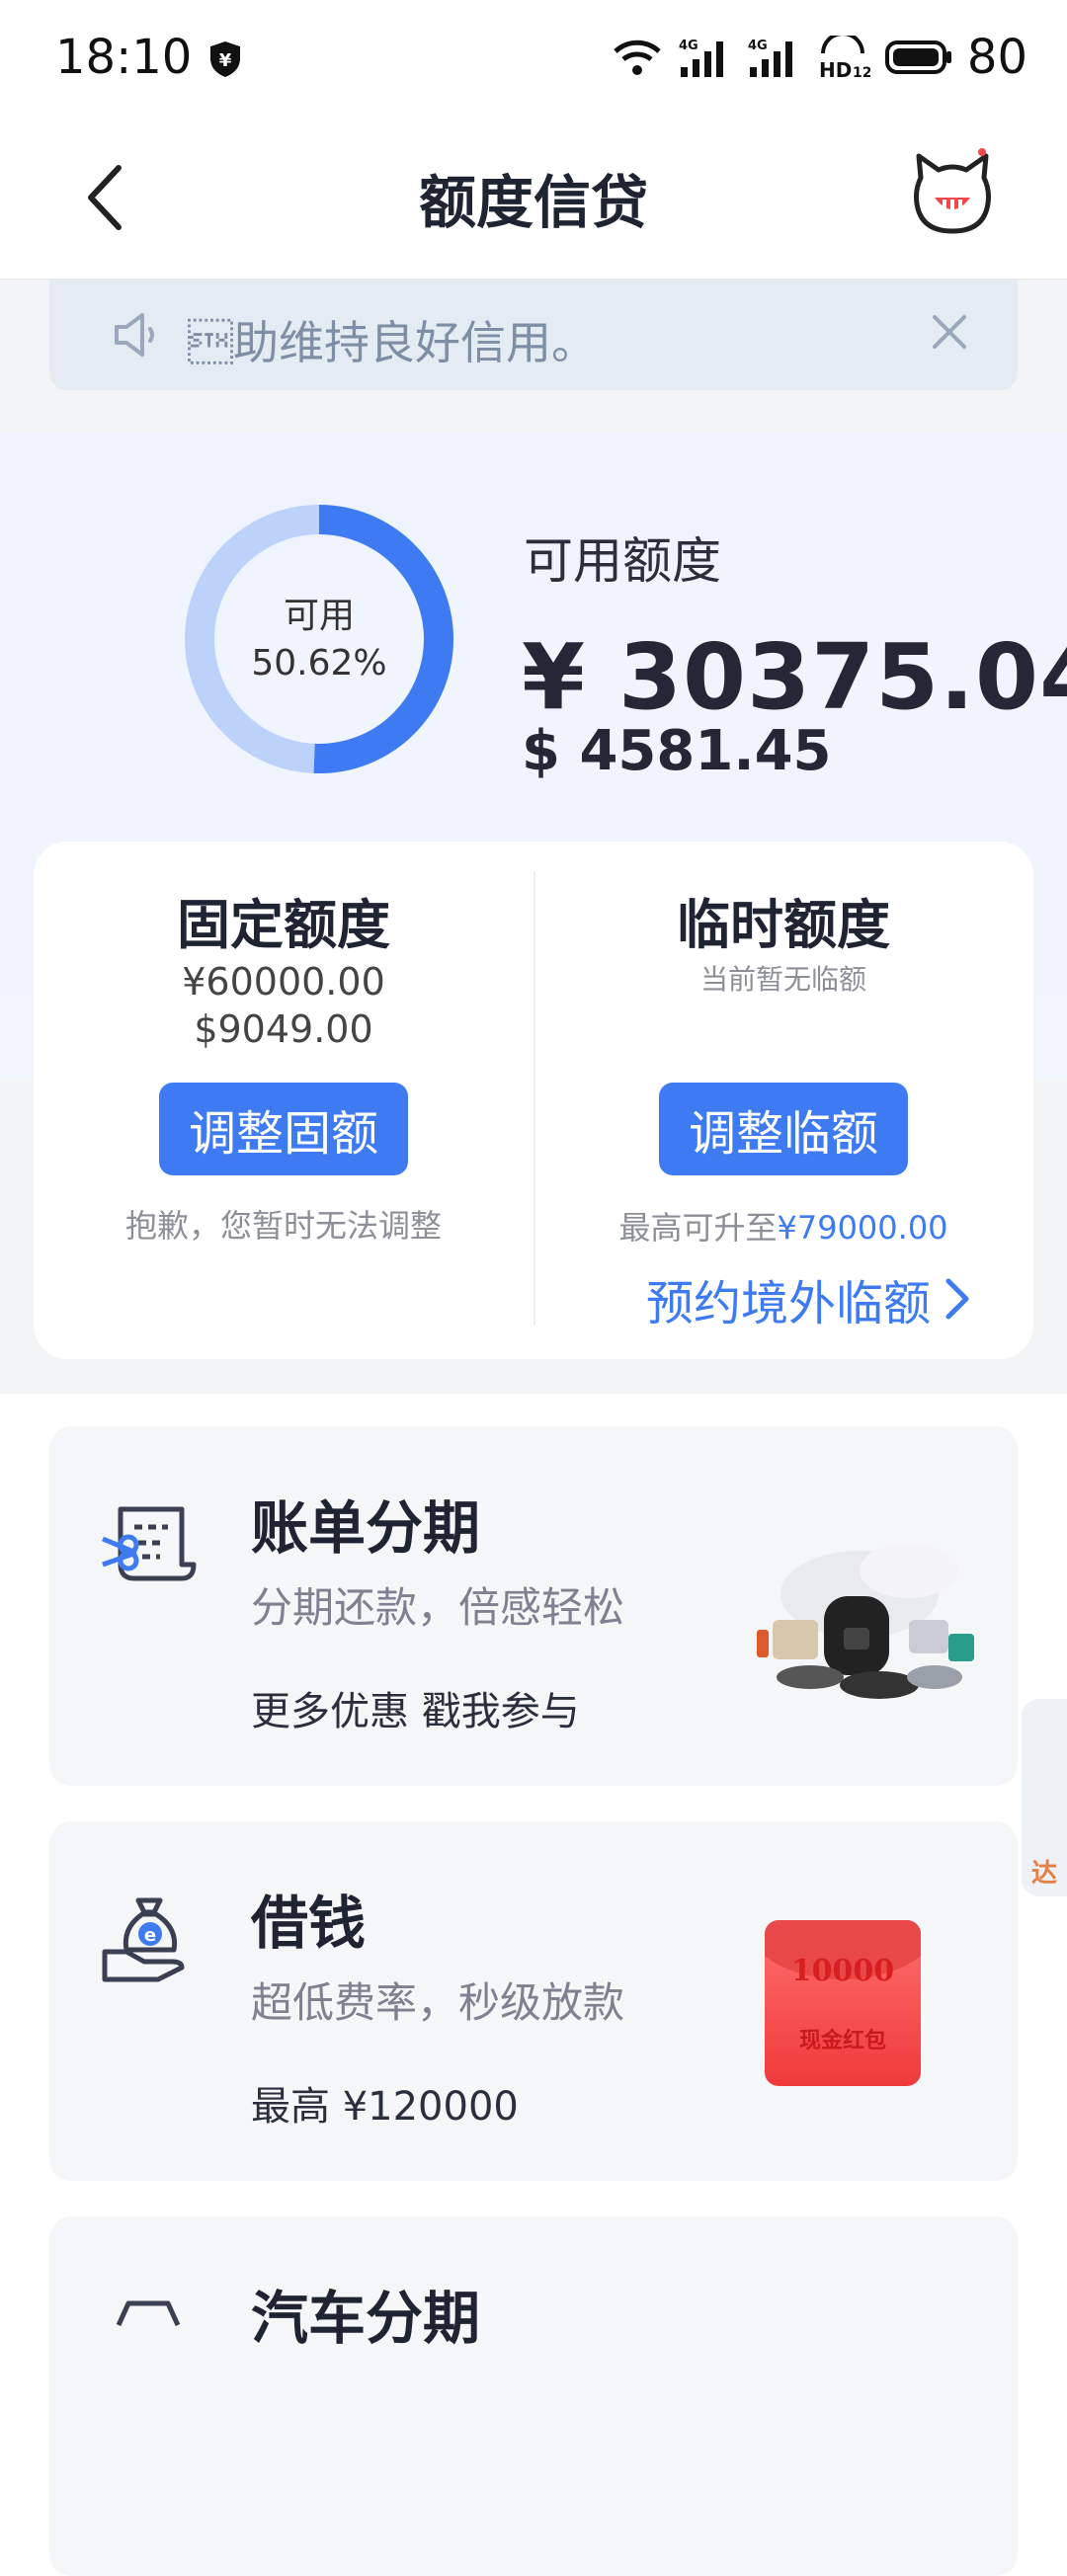 This screenshot has height=2576, width=1067. Describe the element at coordinates (843, 2003) in the screenshot. I see `cash-red-envelope: 10000 现金红包` at that location.